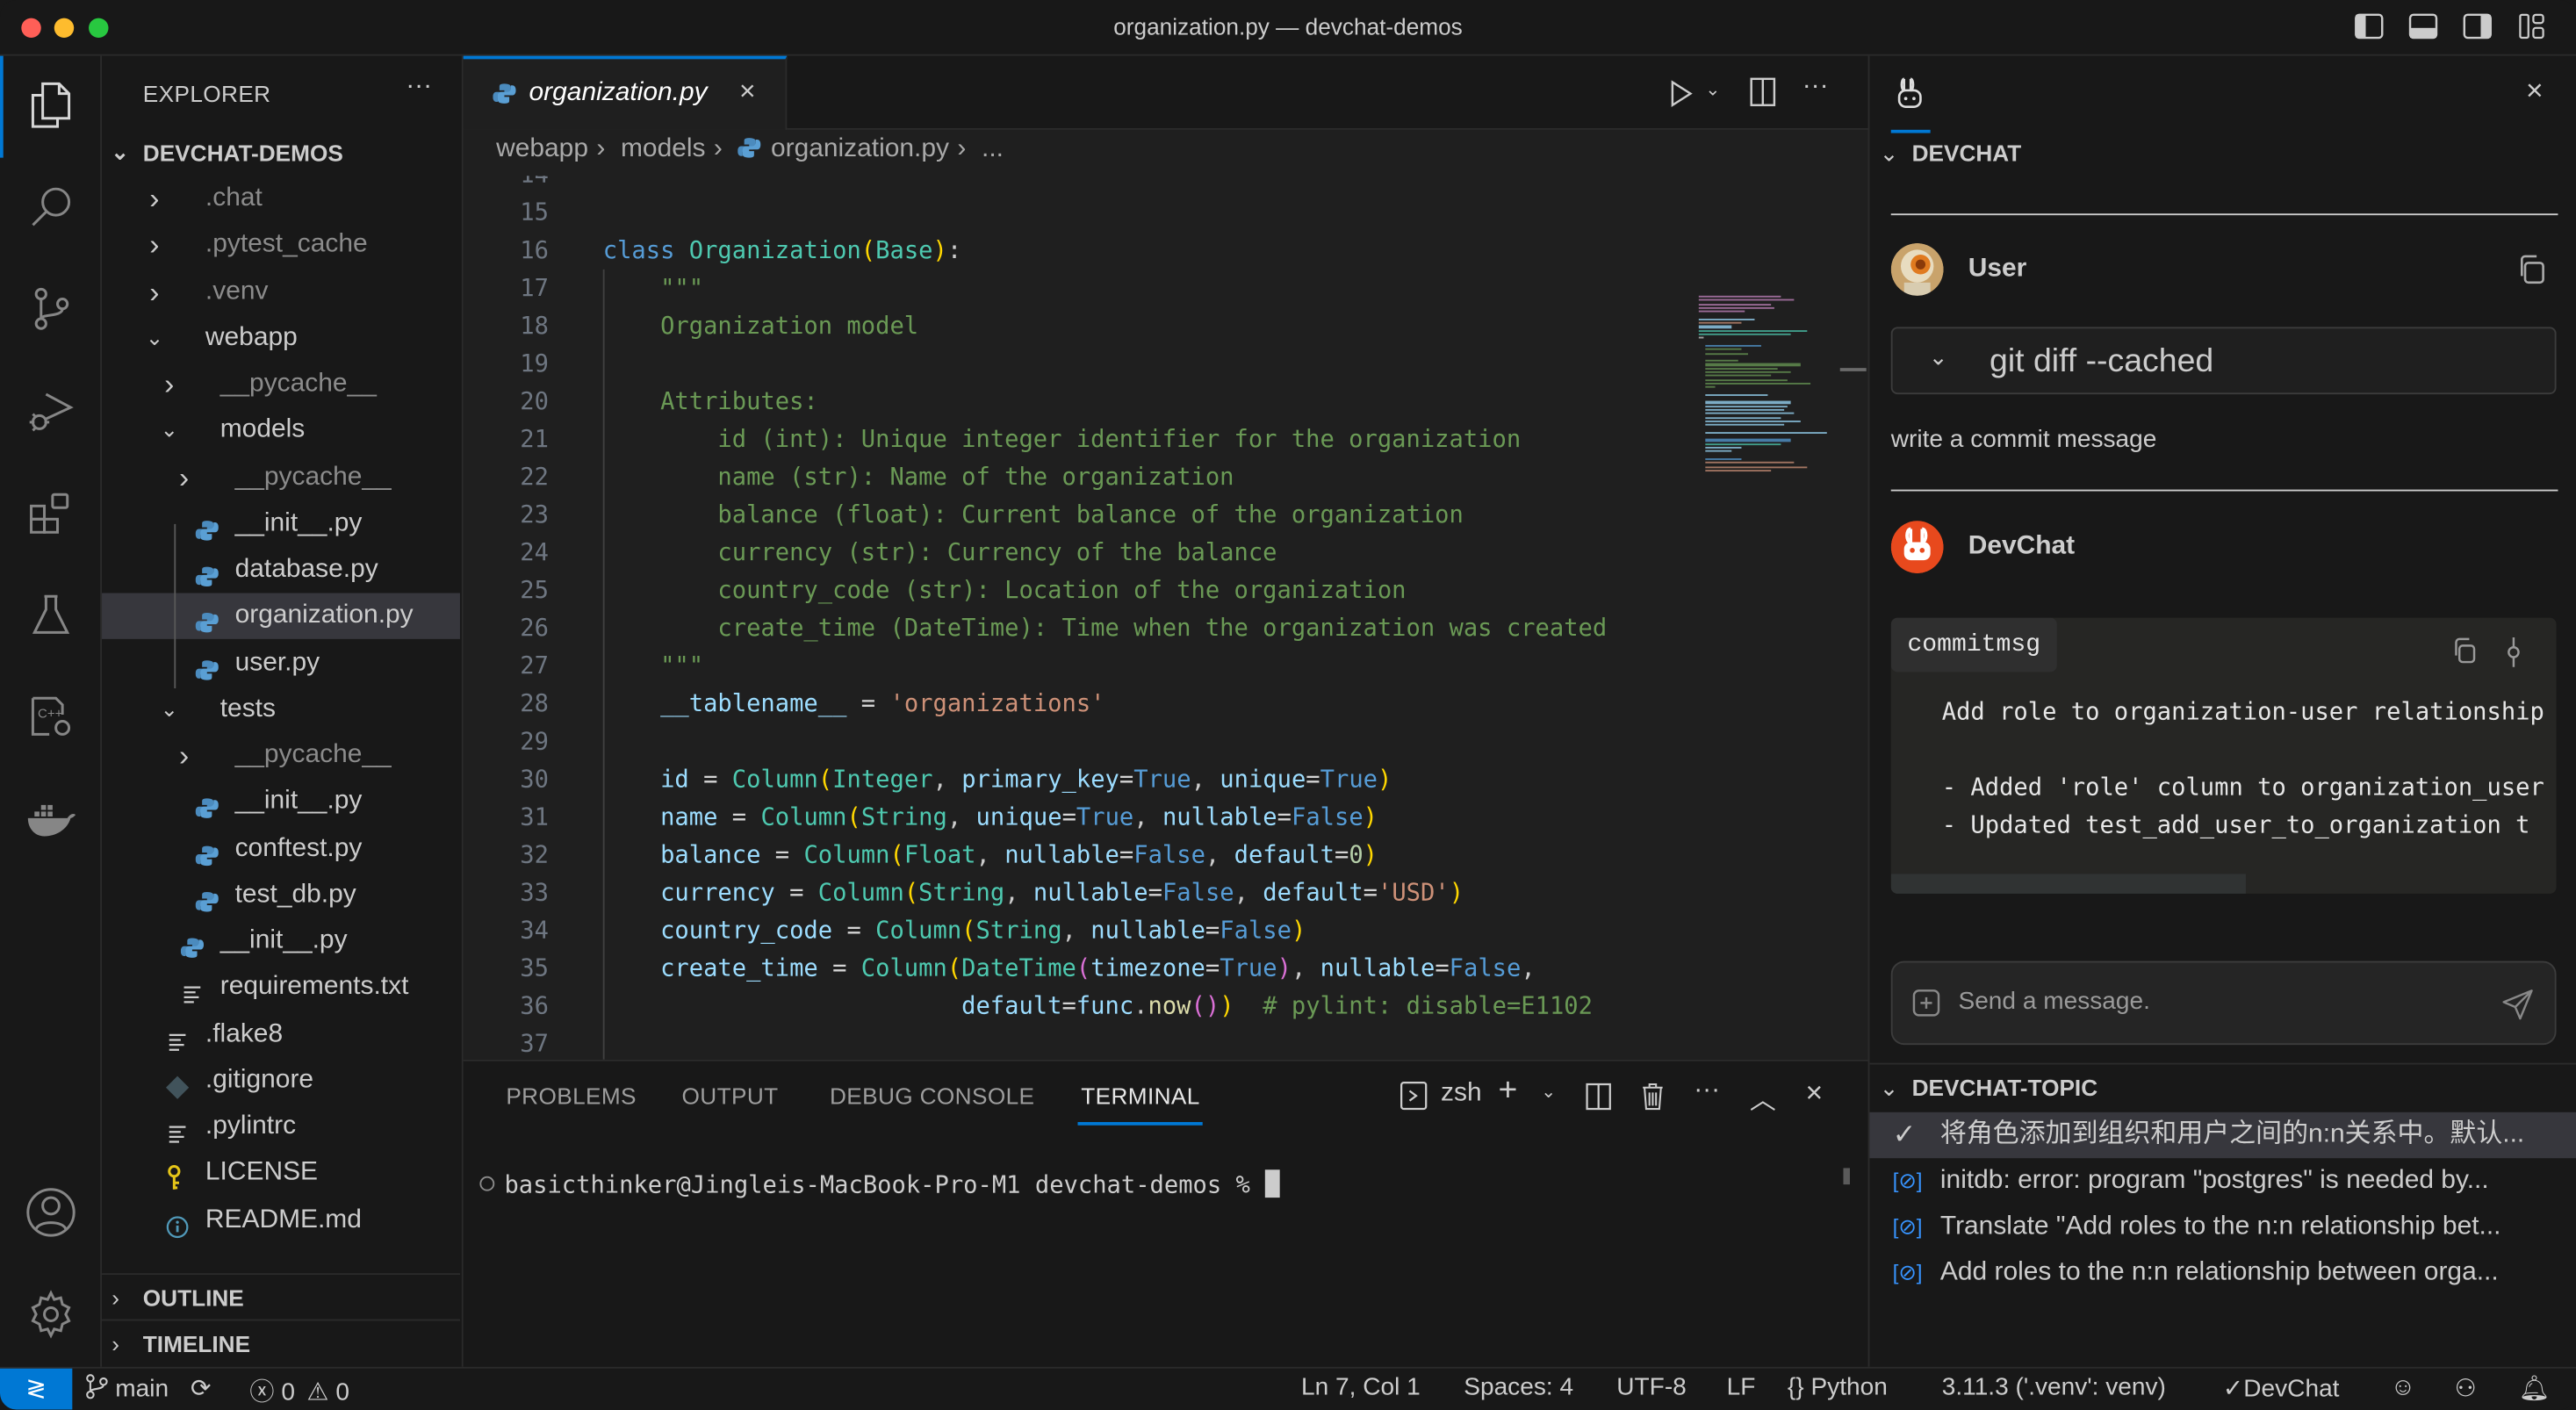 Image resolution: width=2576 pixels, height=1410 pixels. What do you see at coordinates (2423, 26) in the screenshot?
I see `toggle-panel-icon` at bounding box center [2423, 26].